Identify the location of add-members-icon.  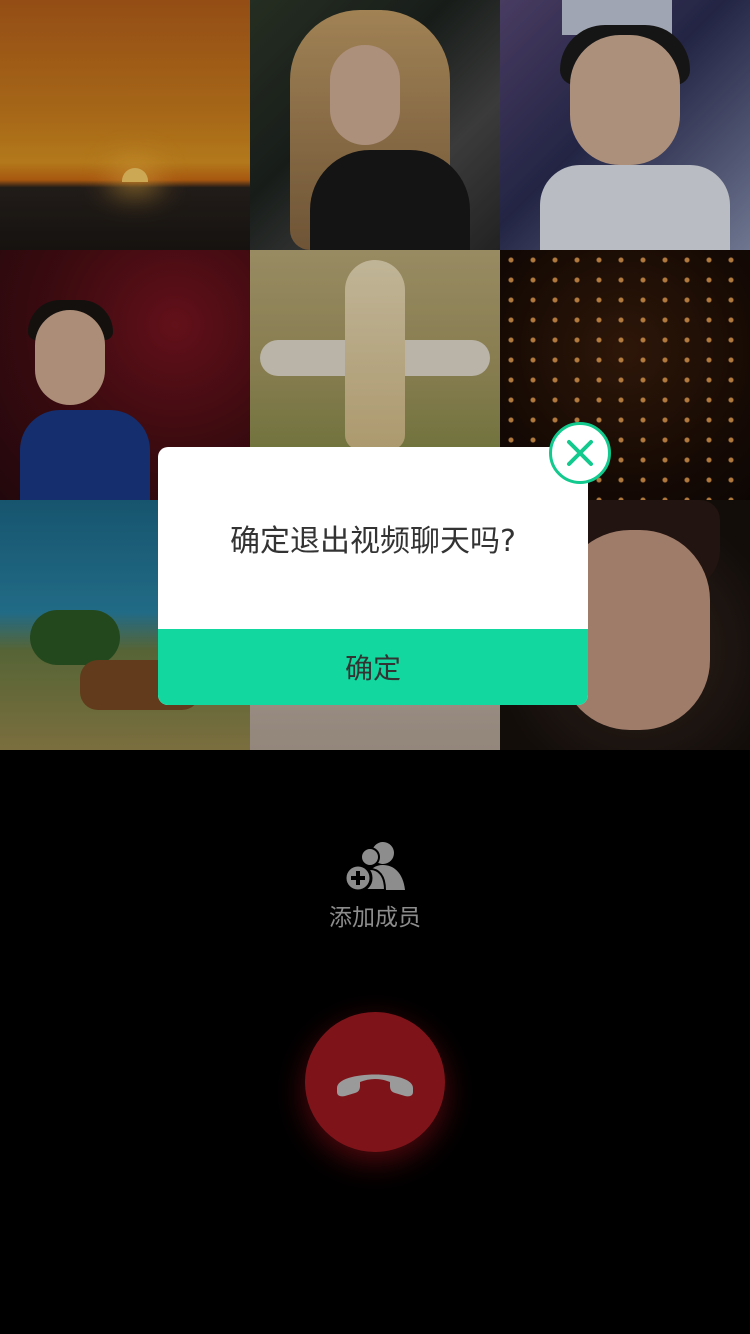
(375, 866).